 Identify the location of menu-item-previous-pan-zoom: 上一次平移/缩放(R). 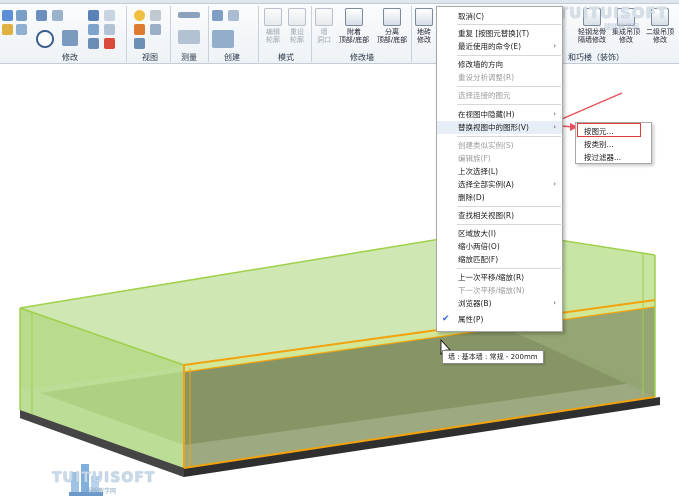
(499, 277).